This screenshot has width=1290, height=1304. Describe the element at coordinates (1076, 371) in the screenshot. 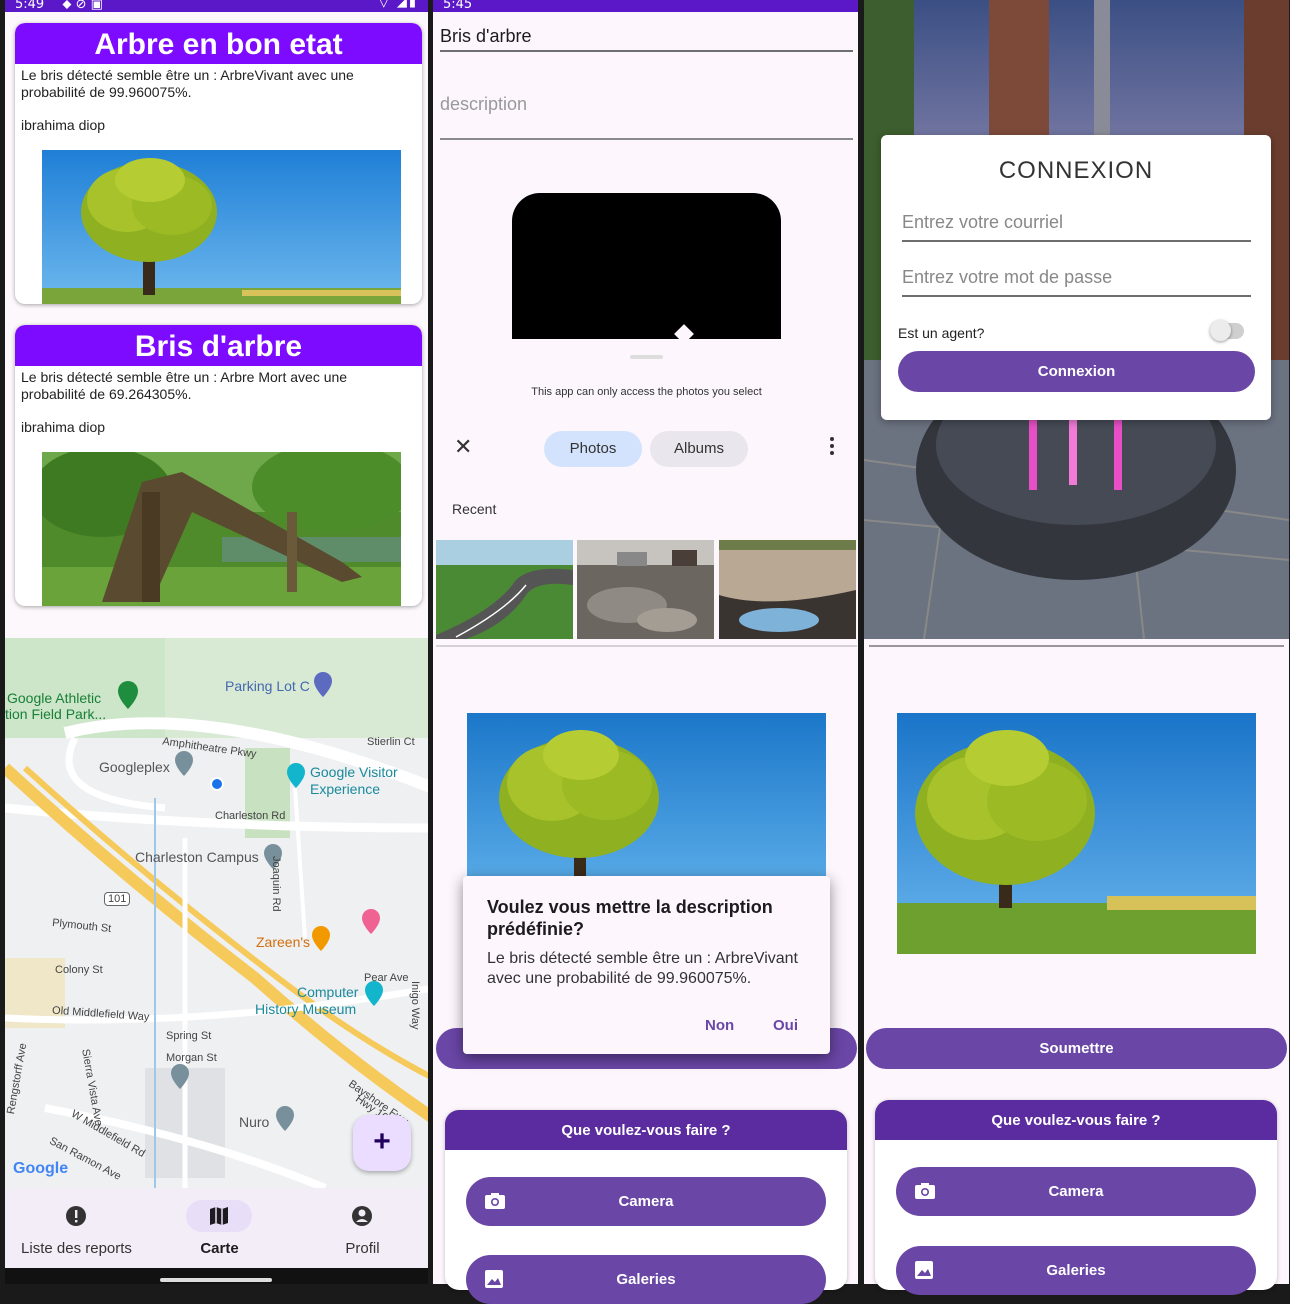

I see `login-button: Connexion` at that location.